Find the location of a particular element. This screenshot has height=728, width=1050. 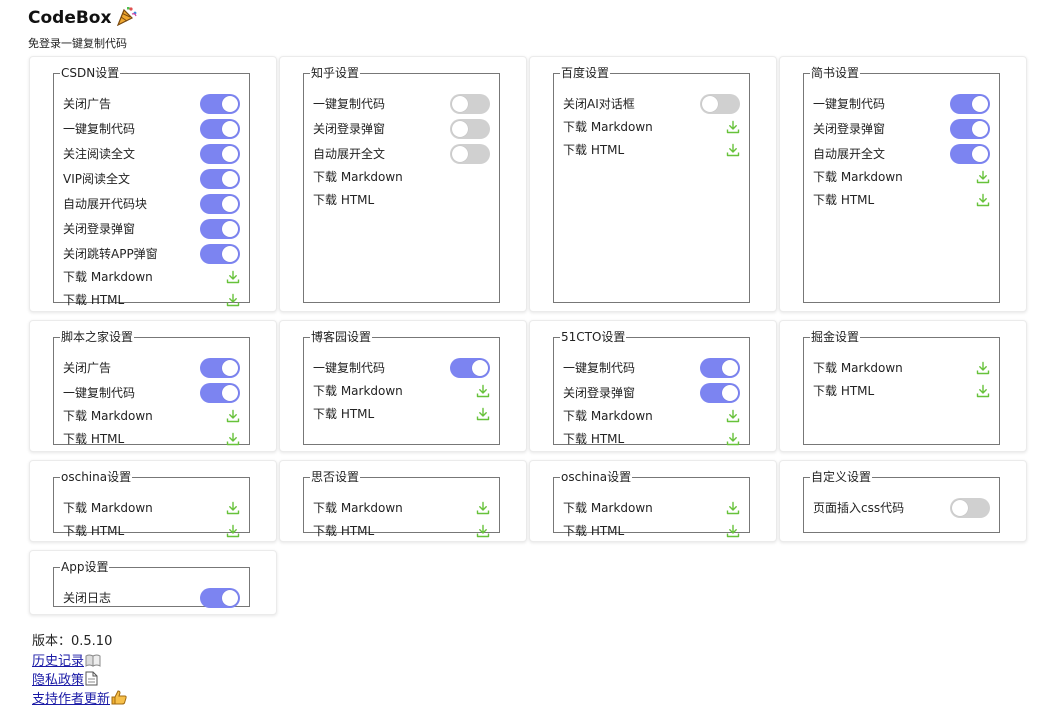

setting-row-sifou-row-1: 下载 HTML is located at coordinates (401, 530).